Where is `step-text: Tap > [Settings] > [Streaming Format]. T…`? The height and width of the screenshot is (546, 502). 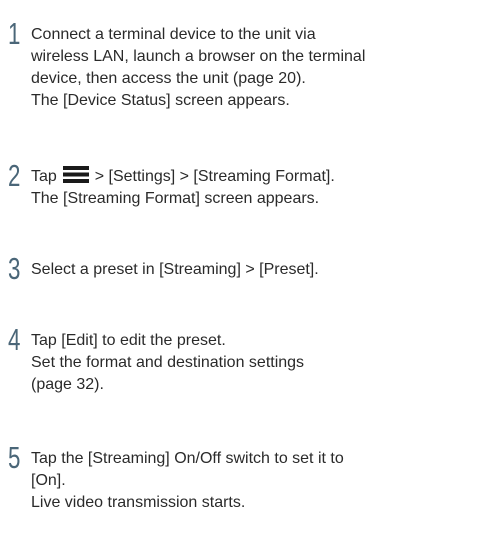
step-text: Tap > [Settings] > [Streaming Format]. T… is located at coordinates (265, 188).